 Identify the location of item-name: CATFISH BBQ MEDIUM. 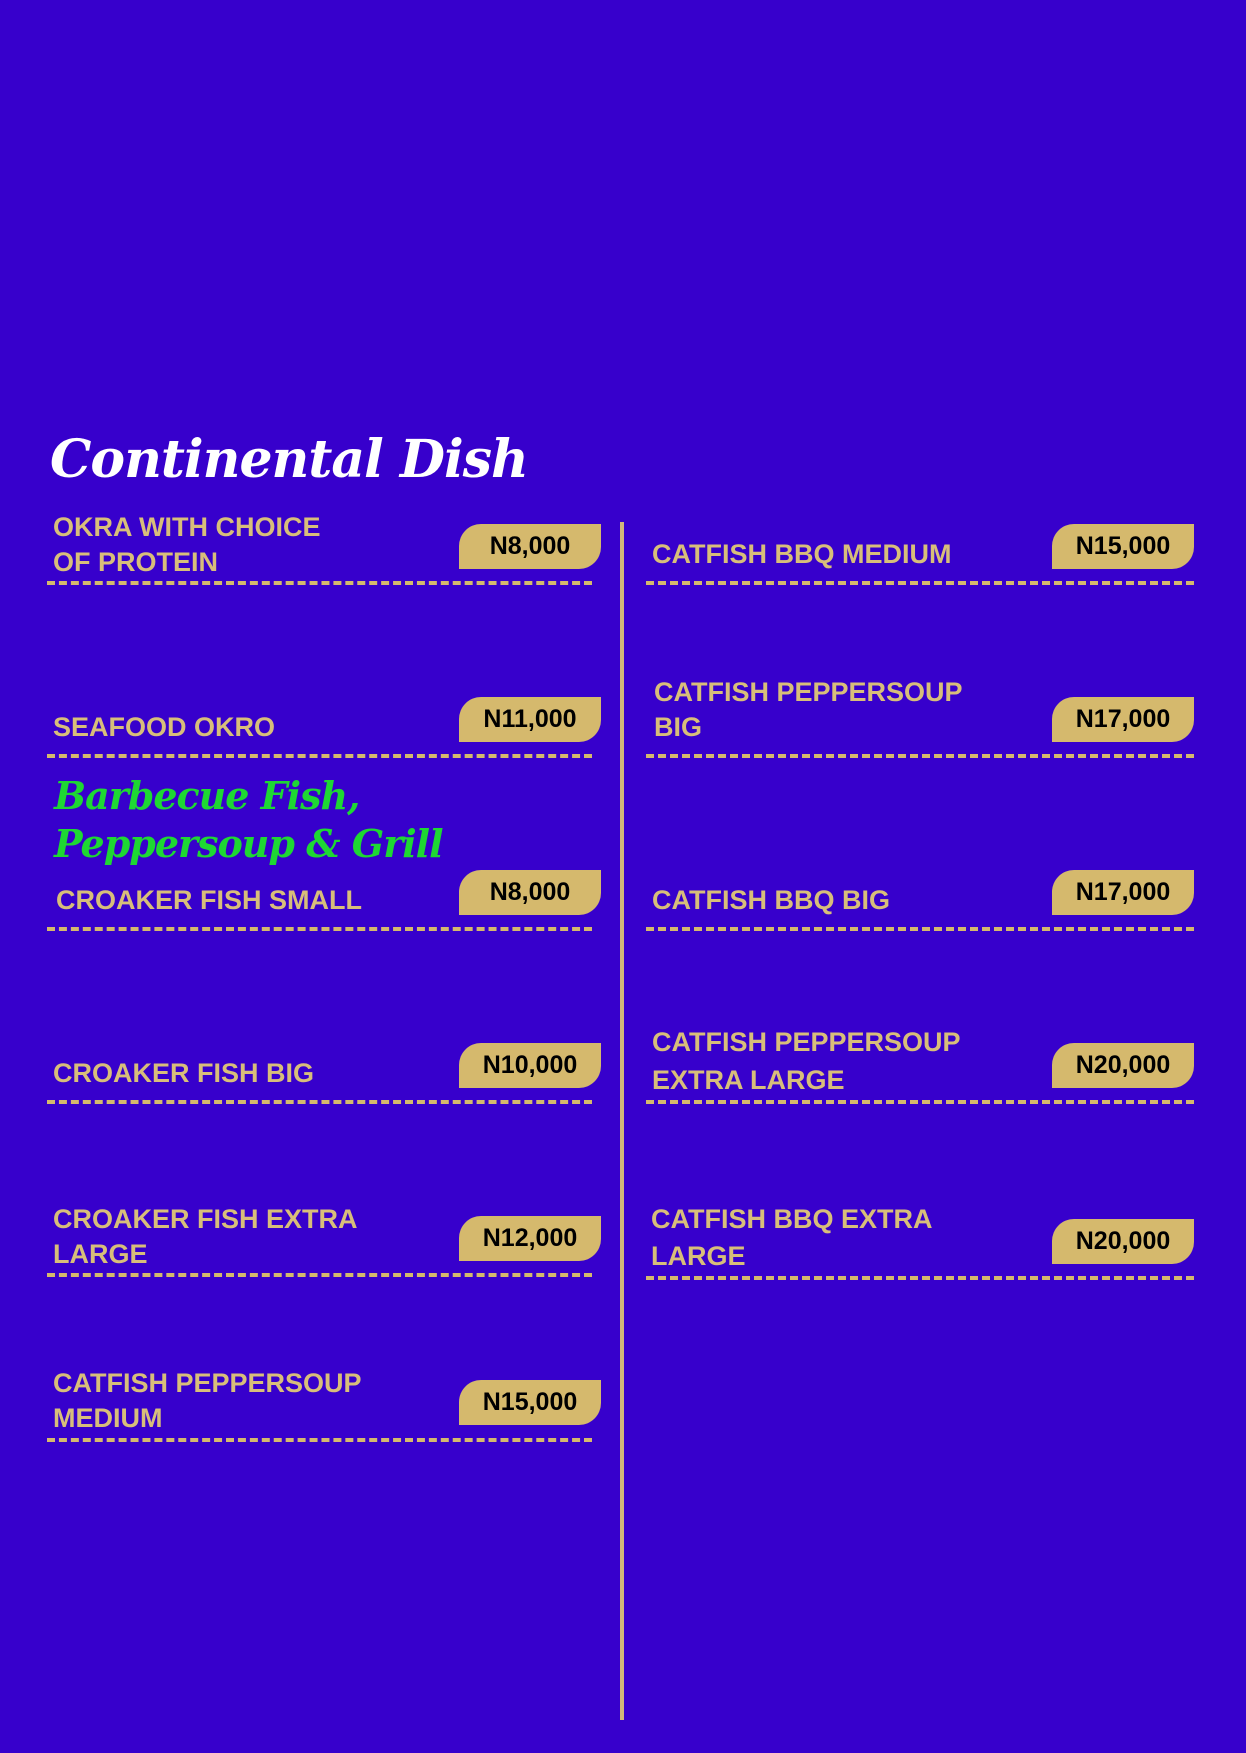
(802, 554).